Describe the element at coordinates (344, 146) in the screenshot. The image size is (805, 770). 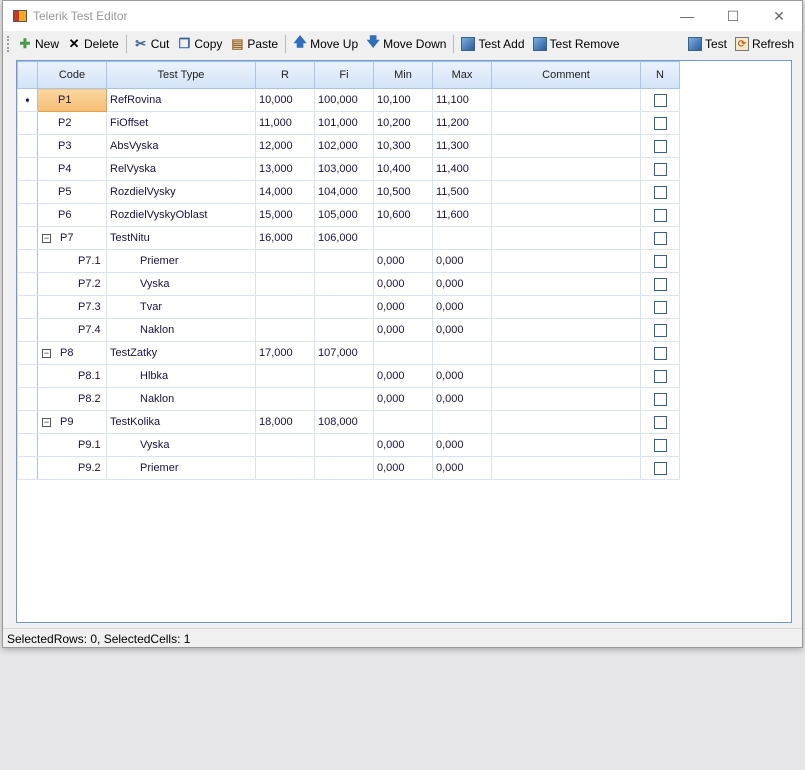
I see `cell-fi: 102,000` at that location.